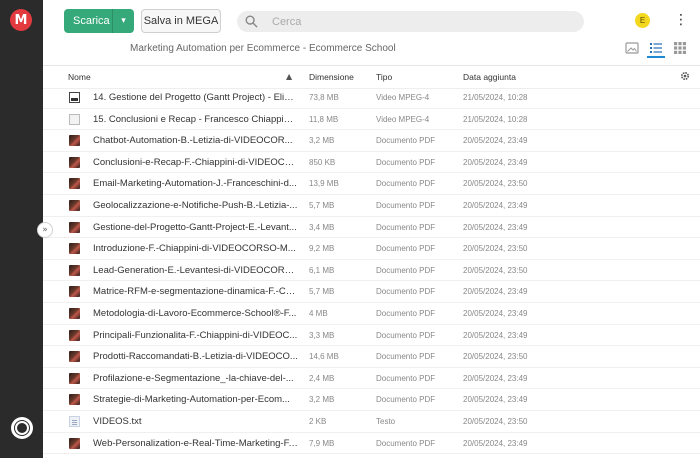 This screenshot has width=700, height=458. What do you see at coordinates (371, 422) in the screenshot?
I see `table-row: VIDEOS.txt 2 KB Testo 20/05/2024, 23:50` at bounding box center [371, 422].